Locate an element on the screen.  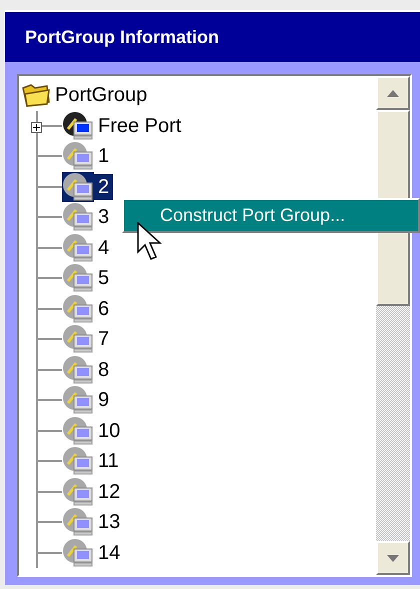
scrollbar is located at coordinates (393, 325).